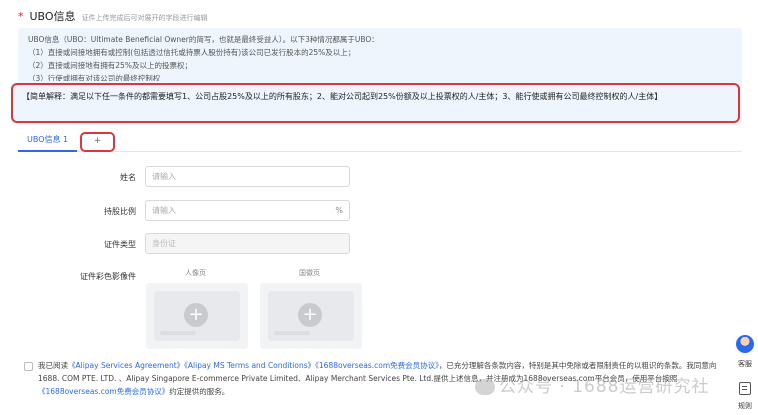 This screenshot has width=758, height=415. What do you see at coordinates (108, 276) in the screenshot?
I see `id-photo-label: 证件彩色影像件` at bounding box center [108, 276].